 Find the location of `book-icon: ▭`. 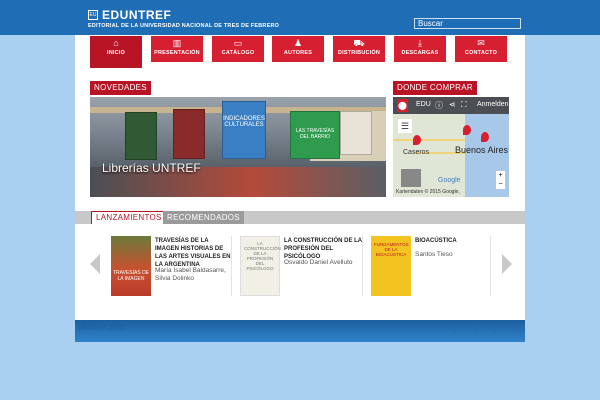

book-icon: ▭ is located at coordinates (238, 43).